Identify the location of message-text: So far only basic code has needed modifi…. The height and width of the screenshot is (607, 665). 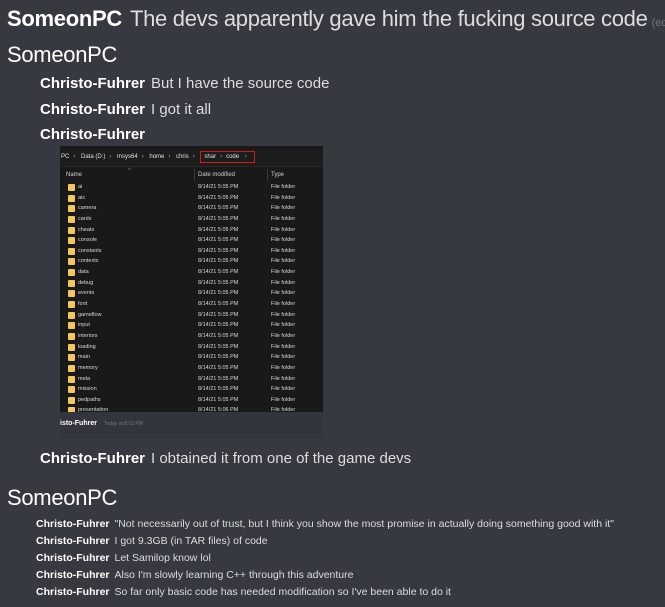
(282, 592).